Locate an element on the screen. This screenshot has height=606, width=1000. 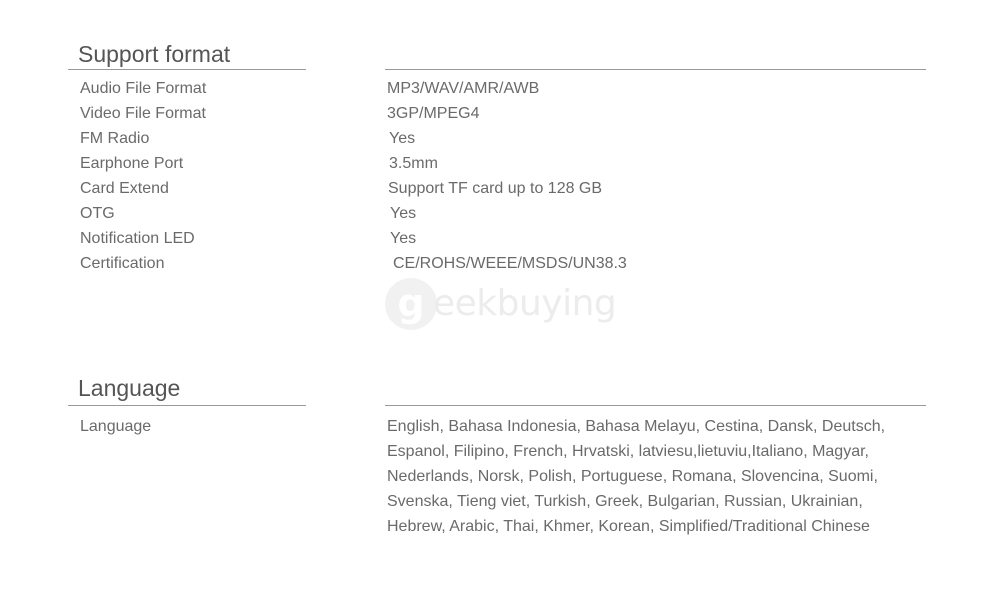
spec-label: OTG is located at coordinates (97, 213).